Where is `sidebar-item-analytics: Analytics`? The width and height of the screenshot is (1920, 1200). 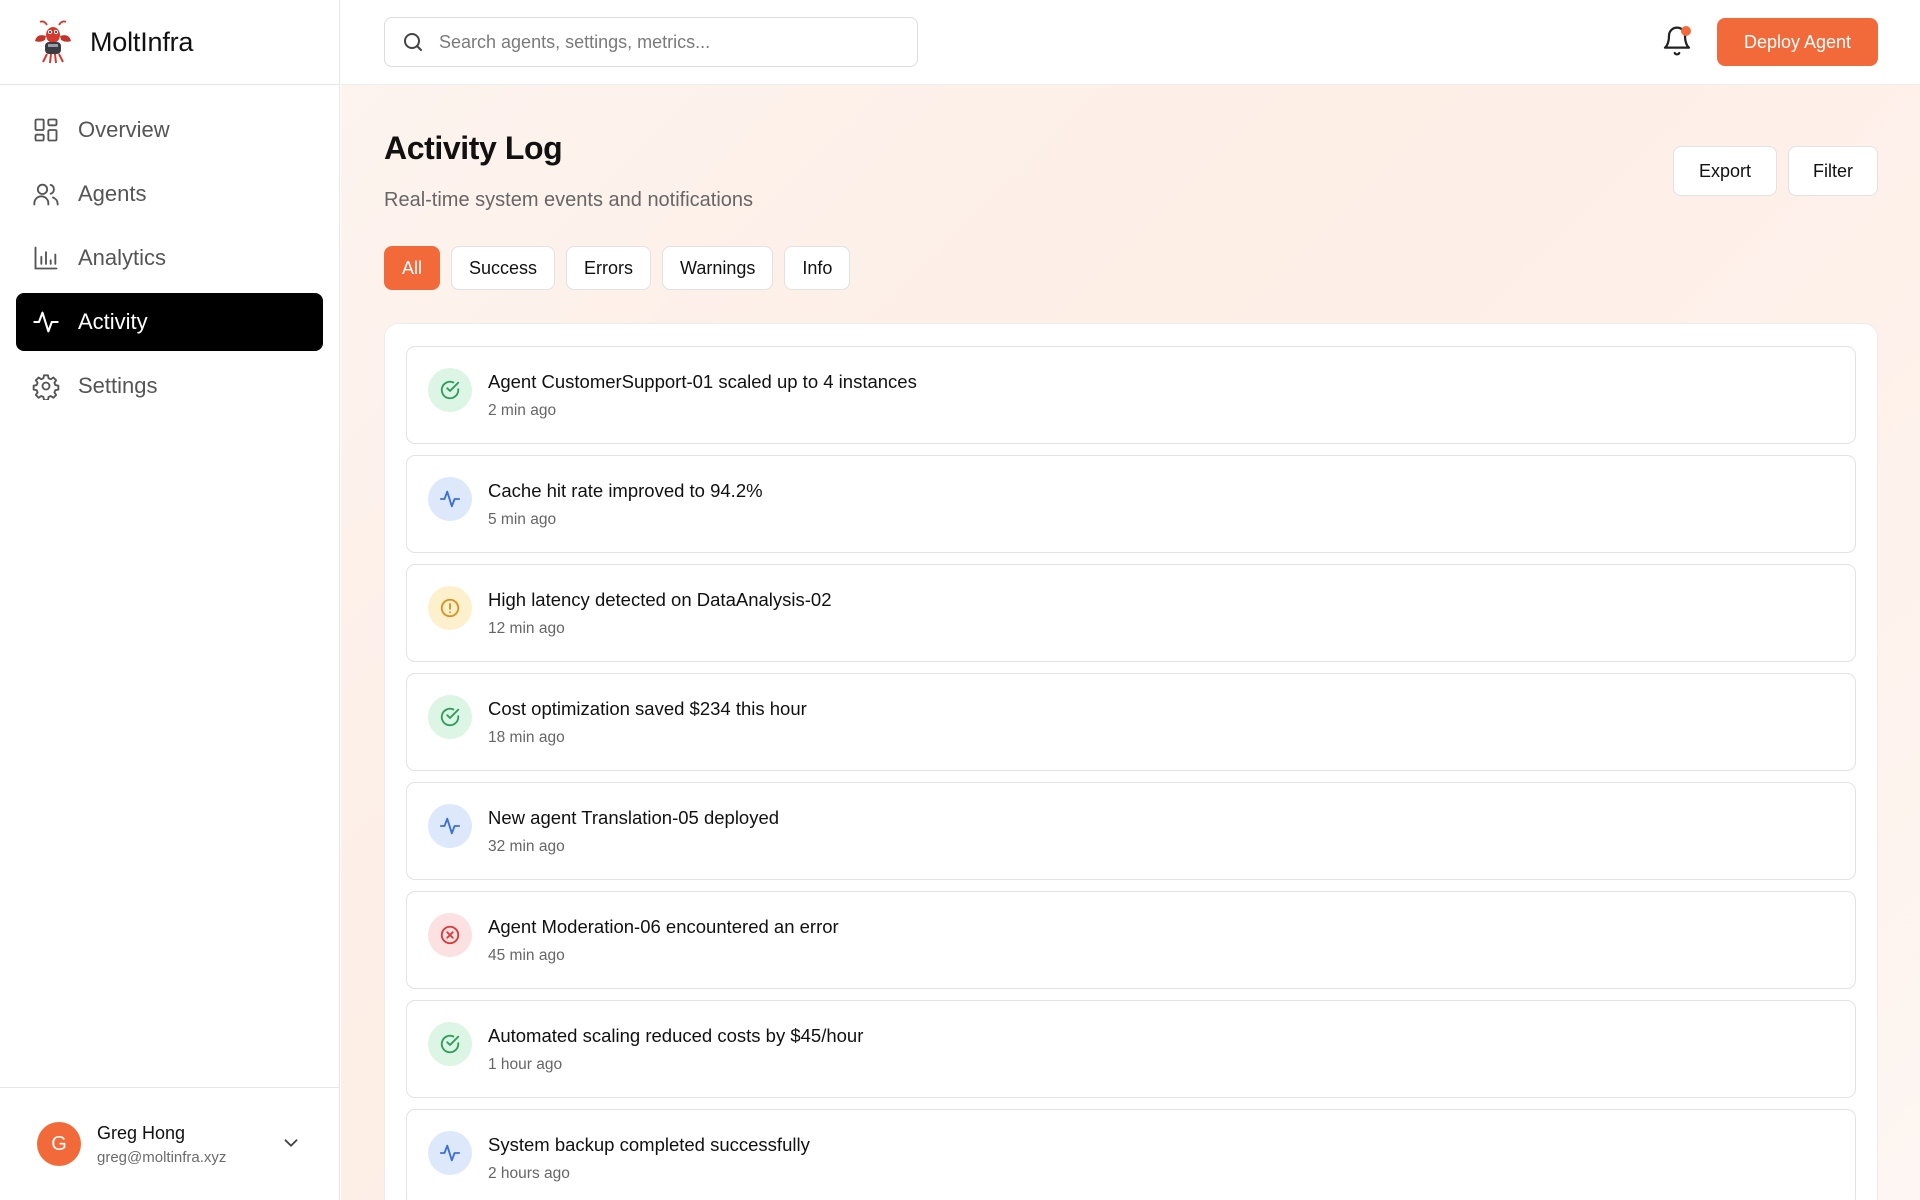 sidebar-item-analytics: Analytics is located at coordinates (169, 258).